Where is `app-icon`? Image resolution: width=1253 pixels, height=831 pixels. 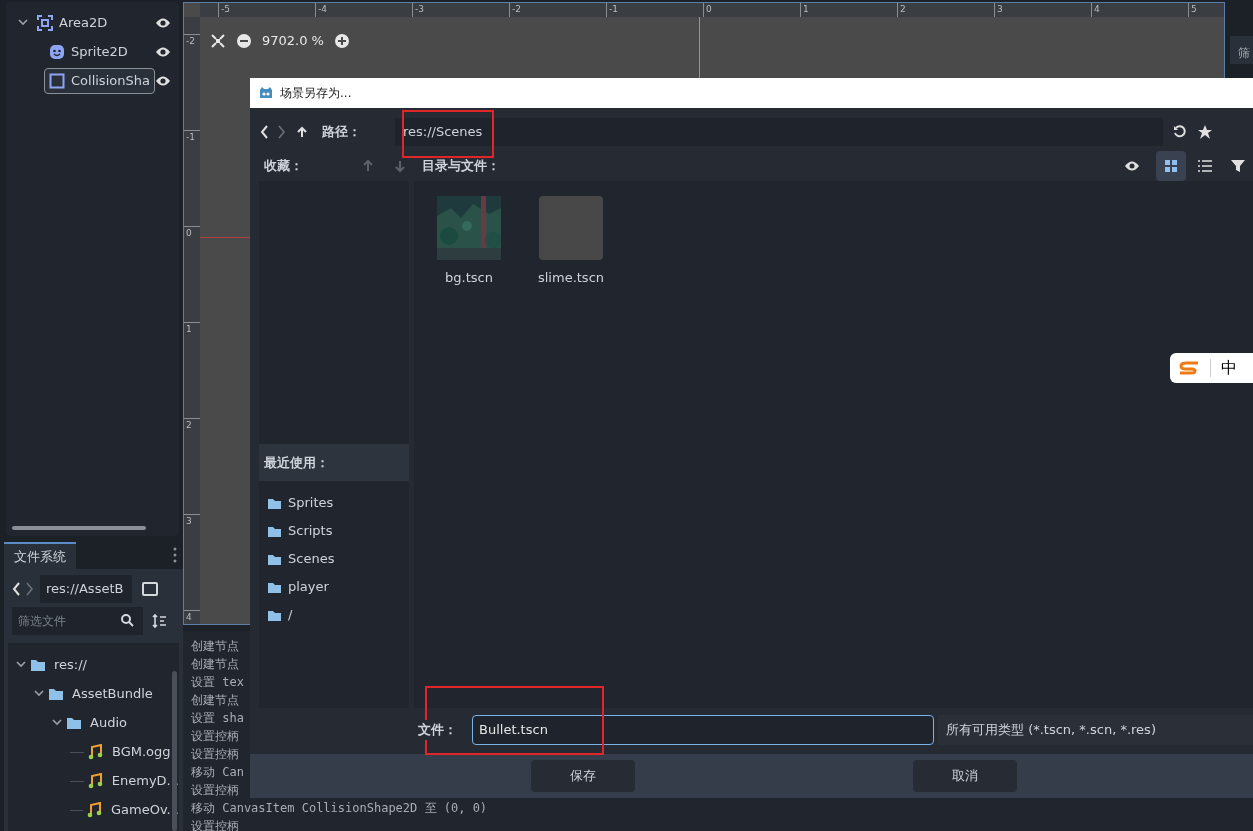
app-icon is located at coordinates (266, 93).